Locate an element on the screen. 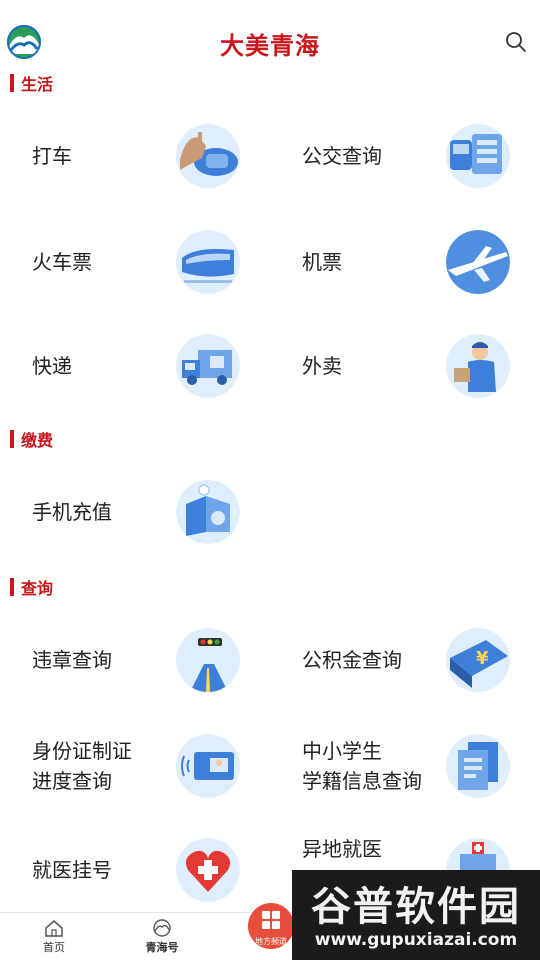 The width and height of the screenshot is (540, 960). yuan-wallet-icon: ¥ is located at coordinates (478, 660).